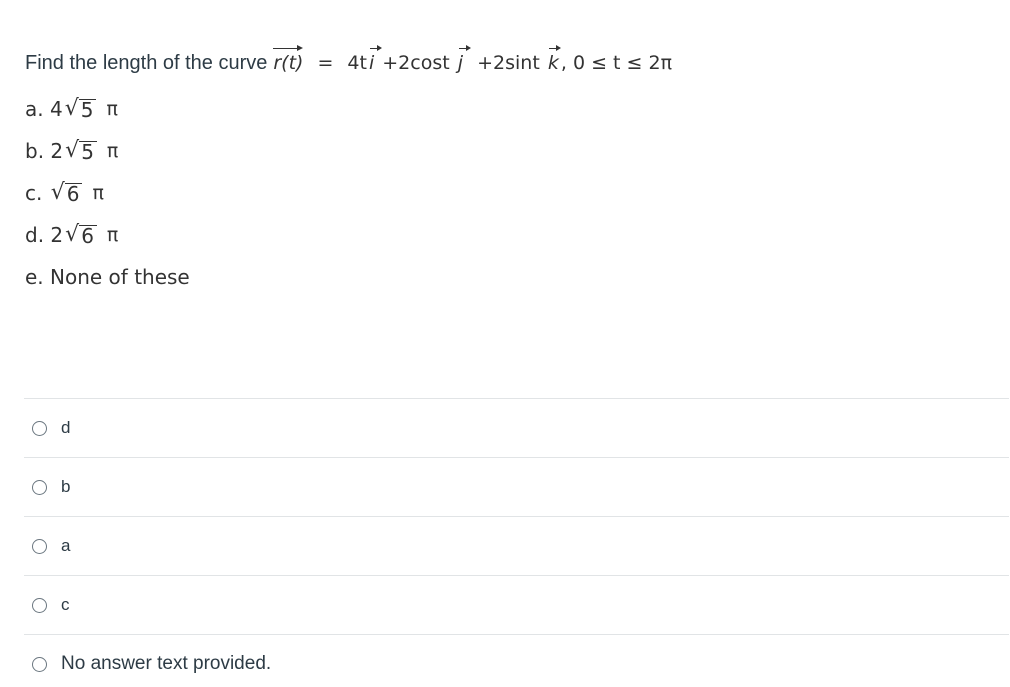  I want to click on choice-a: a. 4 √ 5 π, so click(505, 109).